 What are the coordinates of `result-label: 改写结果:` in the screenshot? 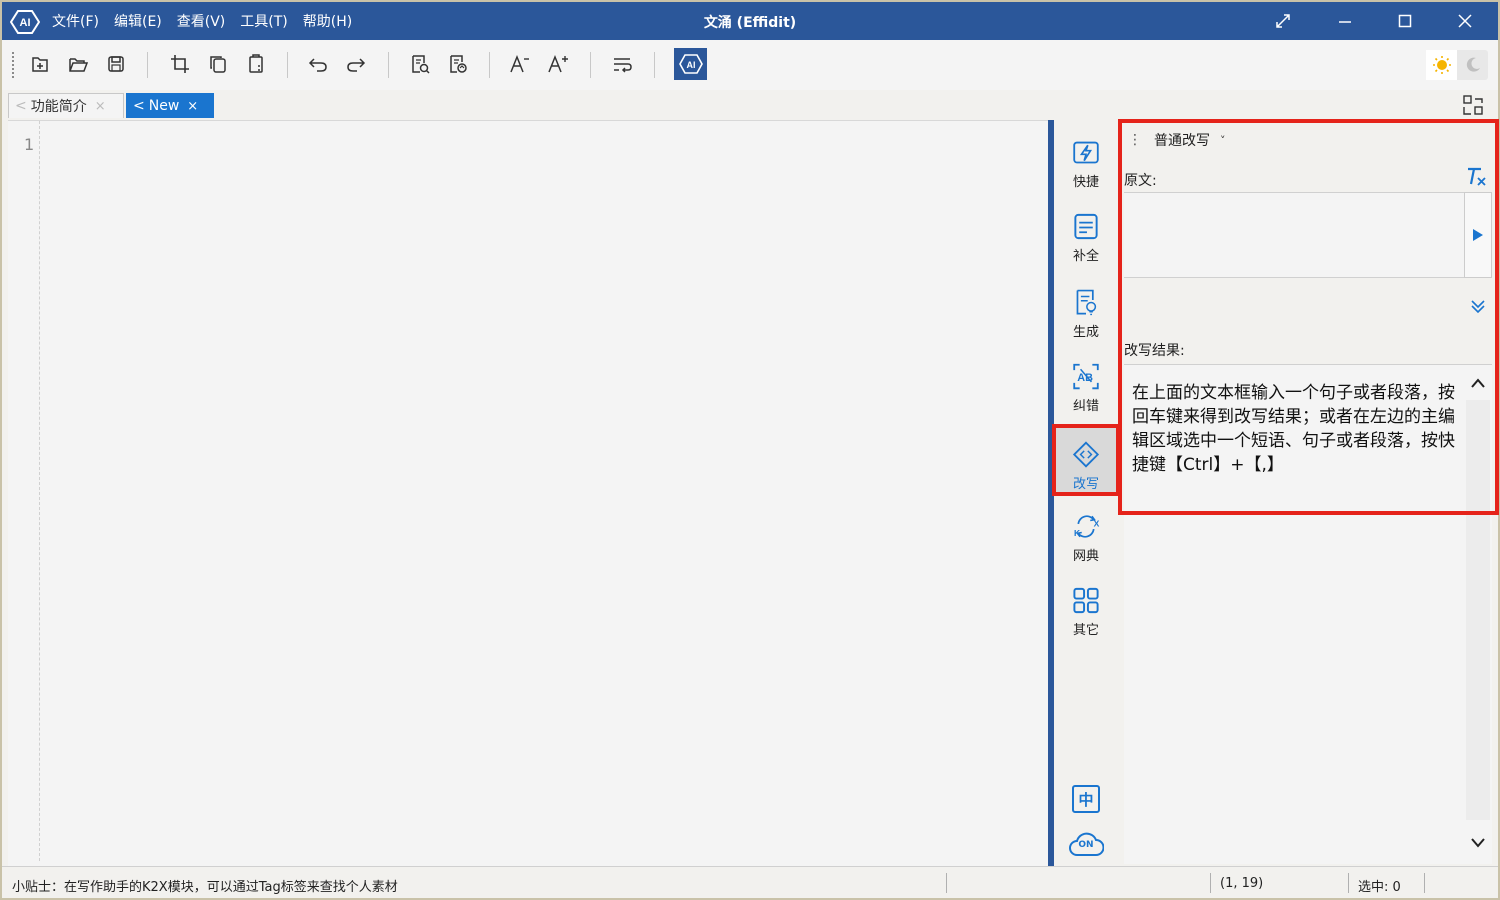 It's located at (1154, 351).